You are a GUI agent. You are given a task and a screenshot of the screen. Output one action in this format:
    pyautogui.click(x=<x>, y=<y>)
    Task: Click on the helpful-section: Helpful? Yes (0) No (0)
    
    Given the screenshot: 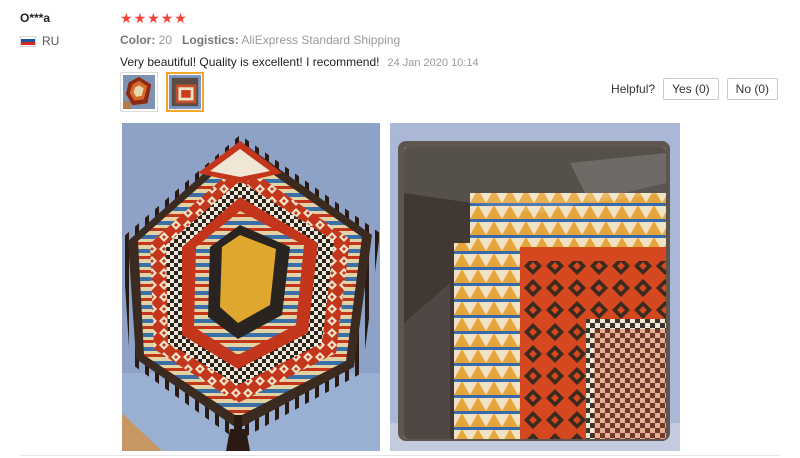 What is the action you would take?
    pyautogui.click(x=694, y=89)
    